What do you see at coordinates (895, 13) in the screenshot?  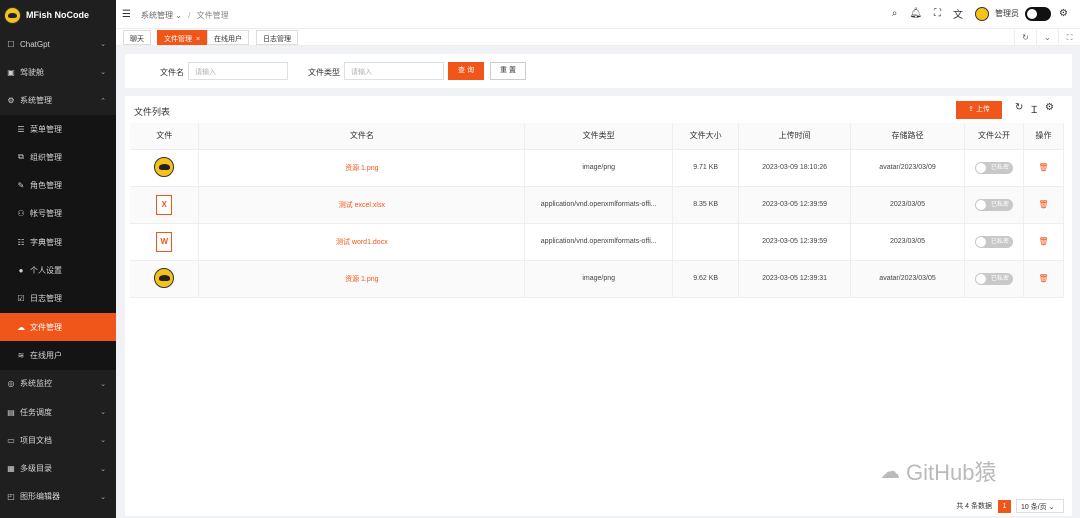 I see `search-icon: ⌕` at bounding box center [895, 13].